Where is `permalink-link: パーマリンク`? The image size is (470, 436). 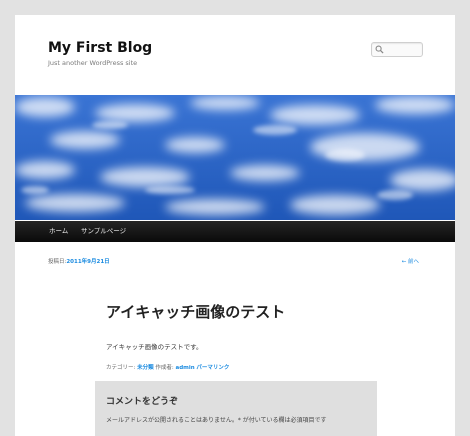 permalink-link: パーマリンク is located at coordinates (212, 368).